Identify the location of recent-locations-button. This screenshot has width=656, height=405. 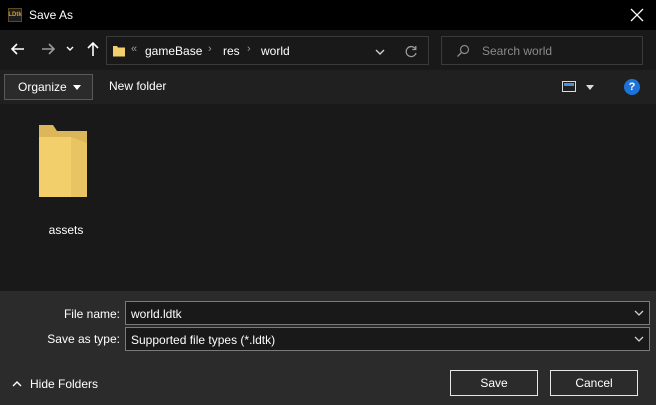
(70, 49).